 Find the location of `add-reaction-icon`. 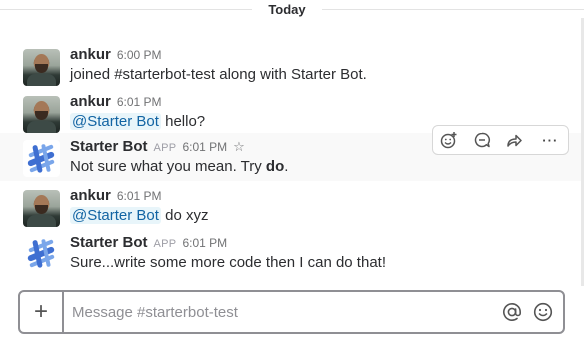

add-reaction-icon is located at coordinates (449, 140).